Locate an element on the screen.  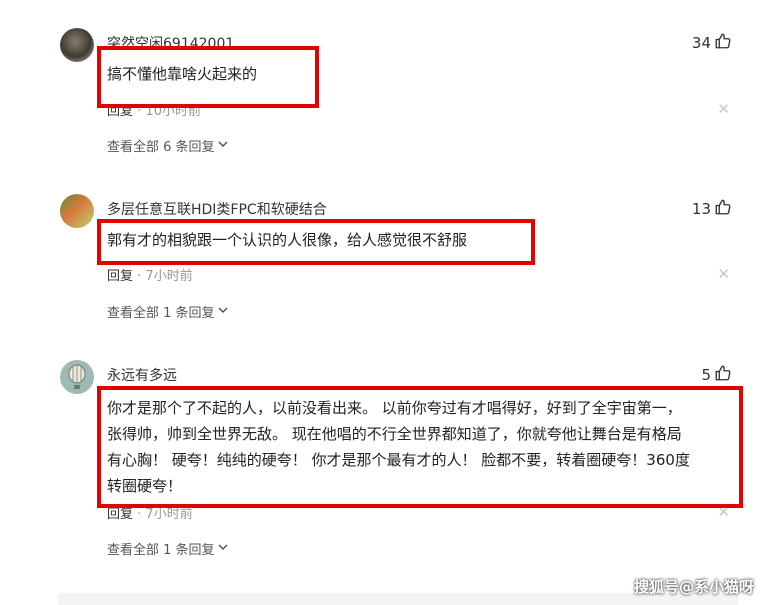
like-button: 13 is located at coordinates (712, 209).